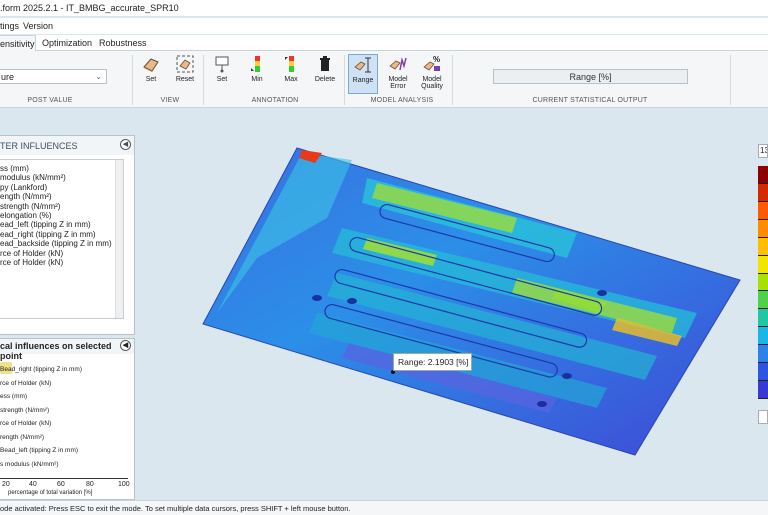 The width and height of the screenshot is (768, 515). Describe the element at coordinates (431, 63) in the screenshot. I see `model-quality-icon: %` at that location.